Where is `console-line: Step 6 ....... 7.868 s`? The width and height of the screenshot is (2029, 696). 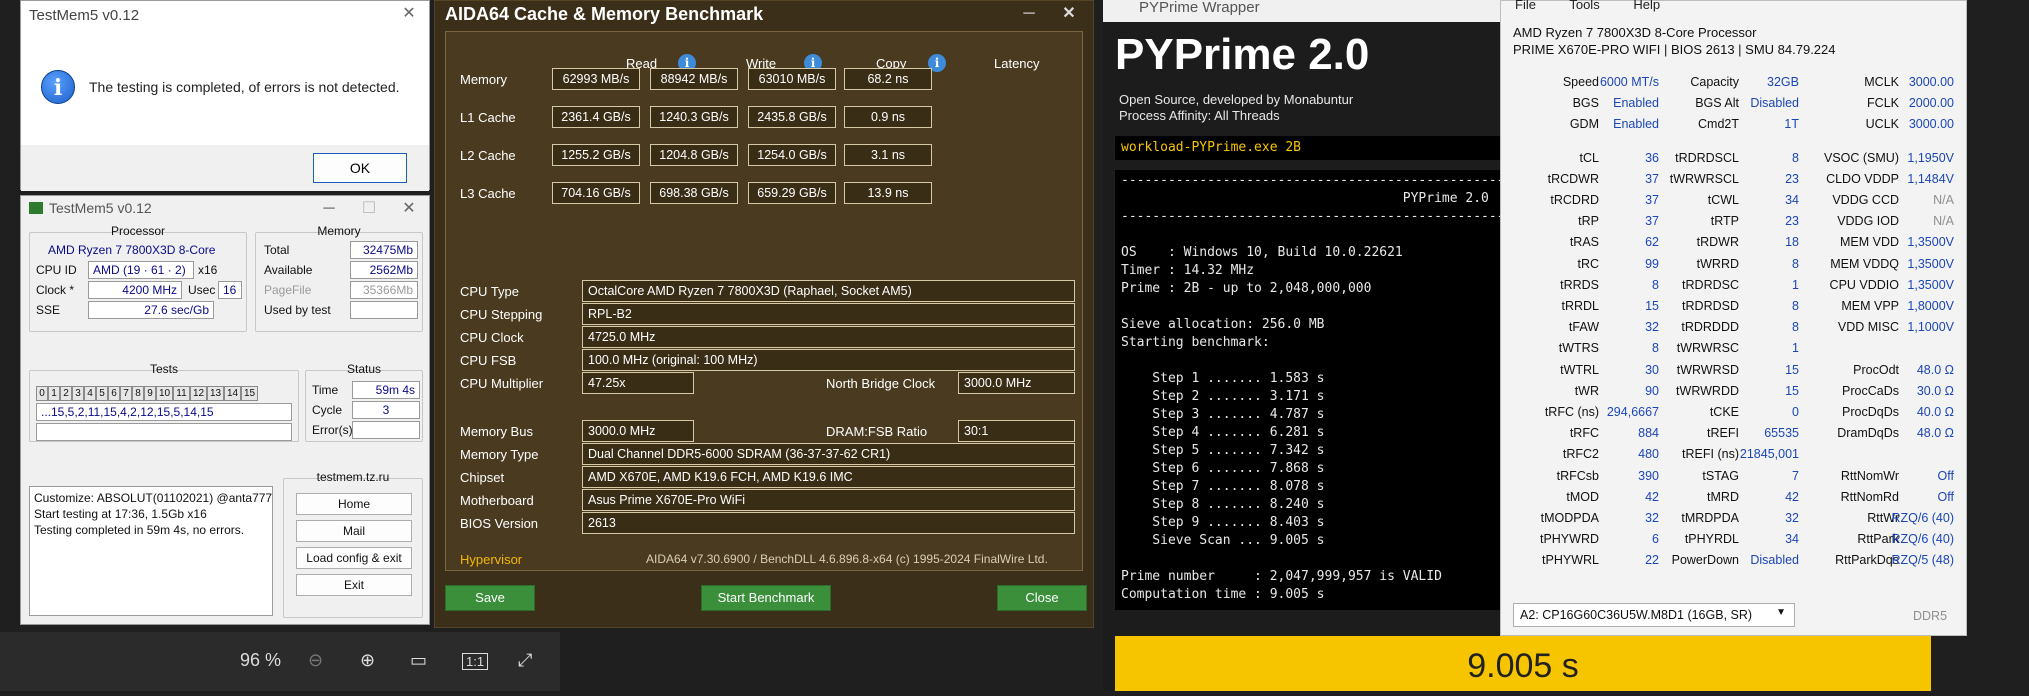 console-line: Step 6 ....... 7.868 s is located at coordinates (1223, 468).